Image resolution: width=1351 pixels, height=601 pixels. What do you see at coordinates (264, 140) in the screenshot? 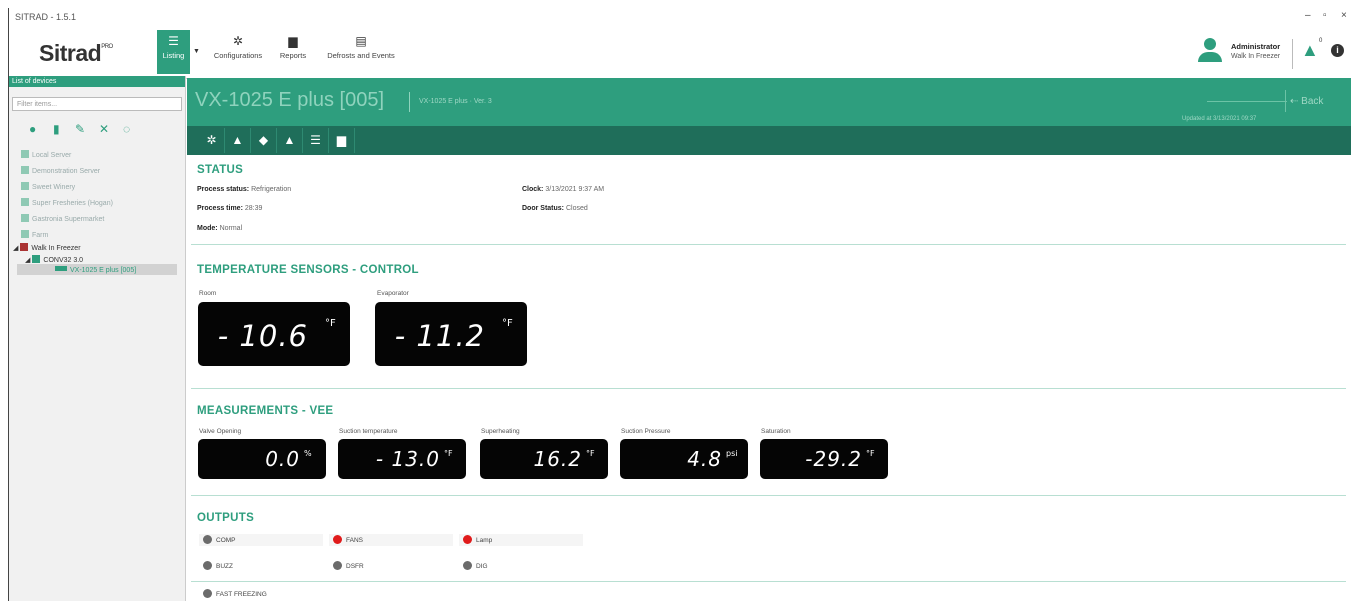
I see `notification-icon: ◆` at bounding box center [264, 140].